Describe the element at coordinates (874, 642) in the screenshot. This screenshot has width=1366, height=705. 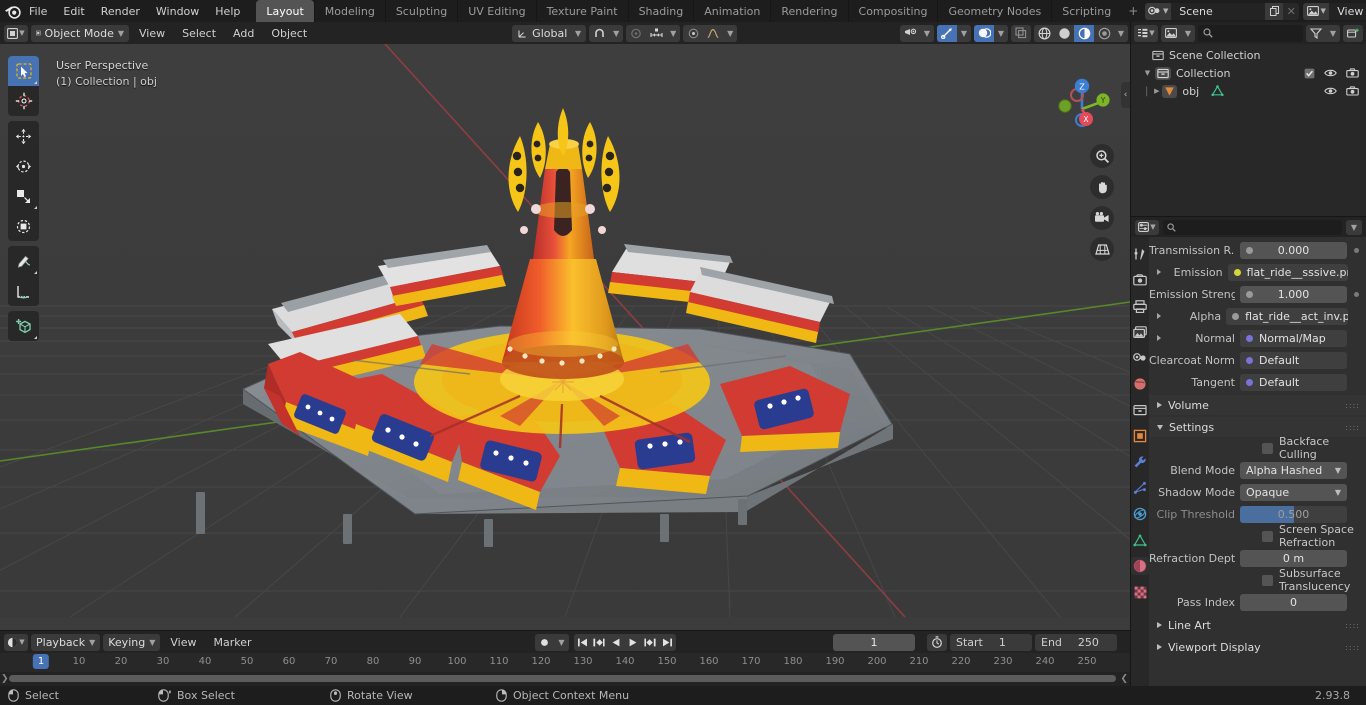
I see `current-frame-field: 1` at that location.